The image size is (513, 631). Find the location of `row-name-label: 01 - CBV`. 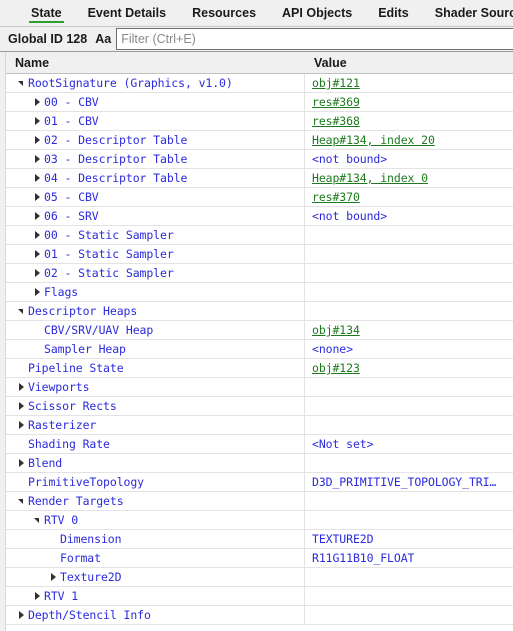

row-name-label: 01 - CBV is located at coordinates (71, 121).